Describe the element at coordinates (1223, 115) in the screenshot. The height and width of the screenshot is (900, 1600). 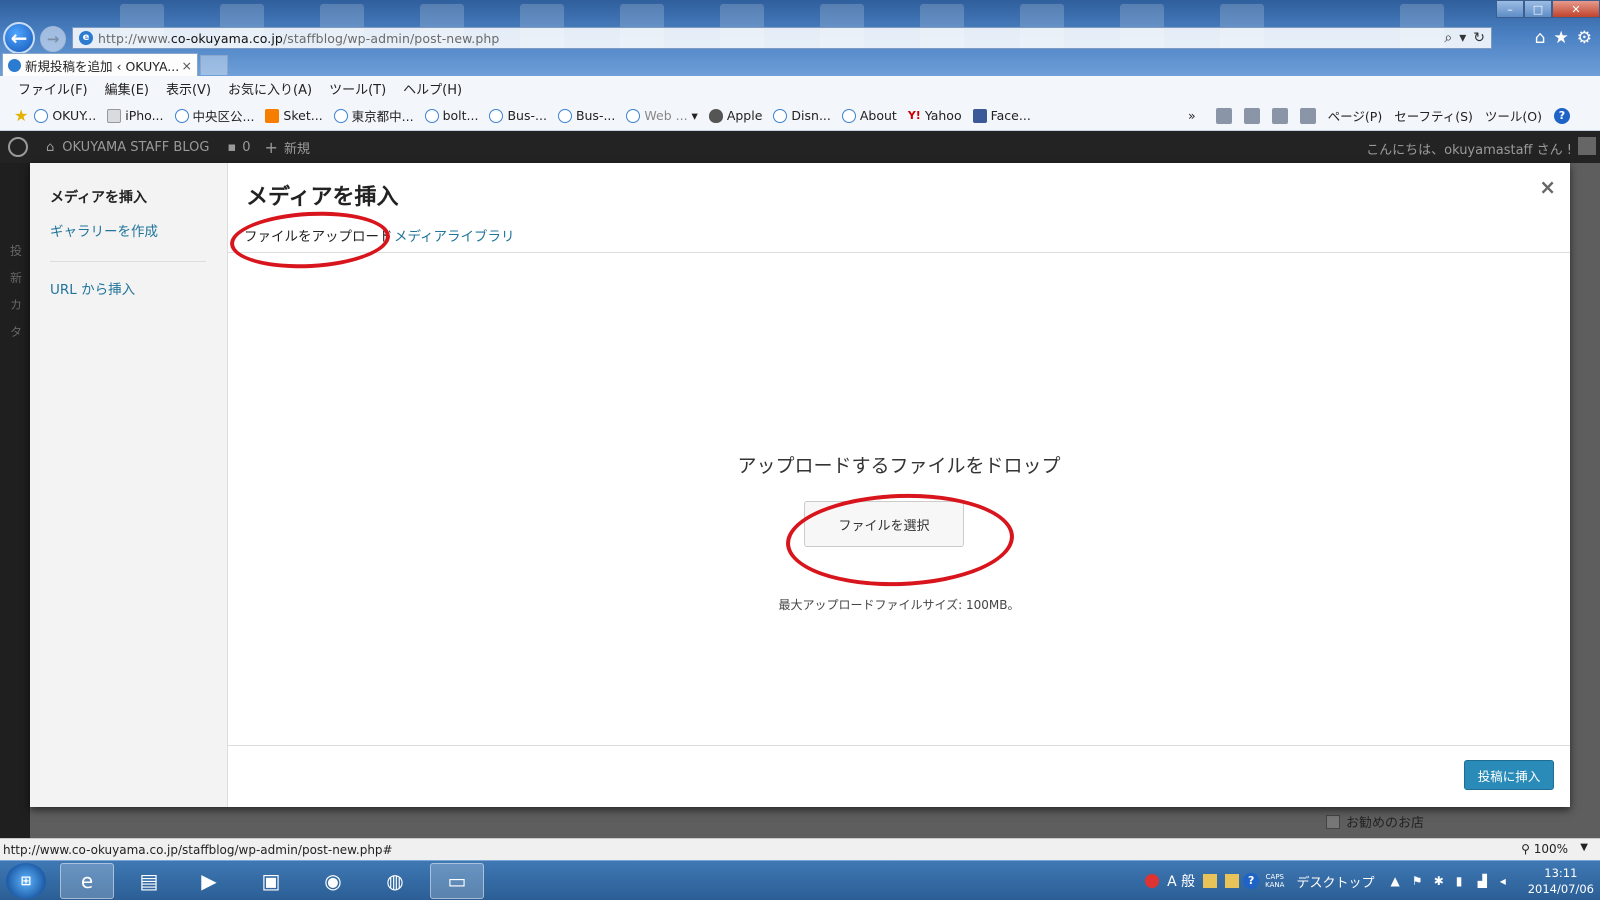
I see `home-icon` at that location.